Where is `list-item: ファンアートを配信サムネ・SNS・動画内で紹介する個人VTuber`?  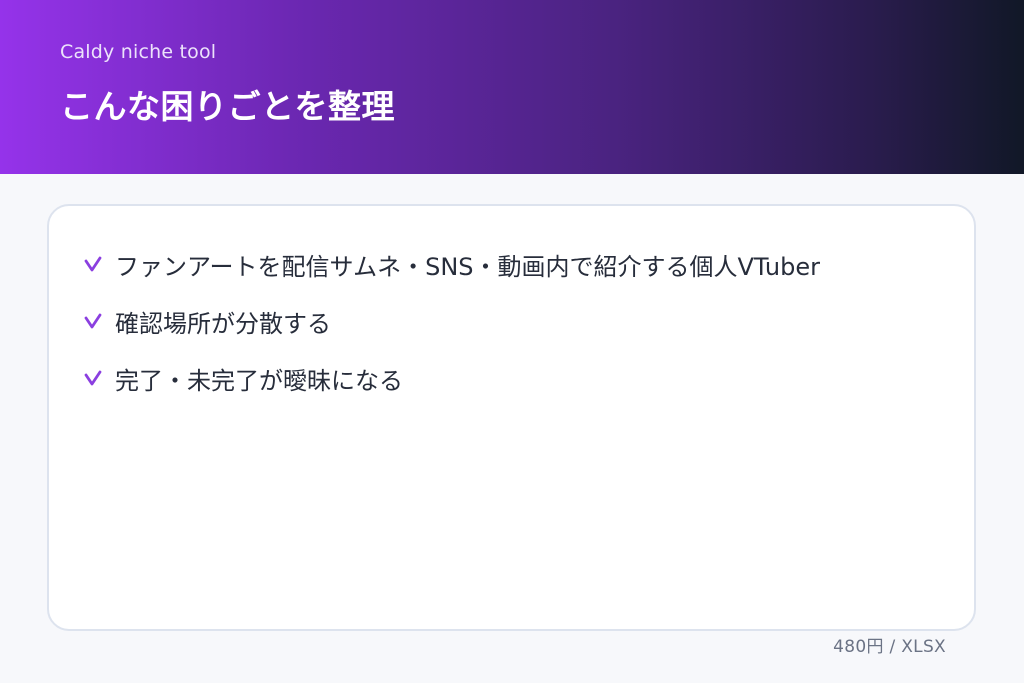
list-item: ファンアートを配信サムネ・SNS・動画内で紹介する個人VTuber is located at coordinates (451, 264).